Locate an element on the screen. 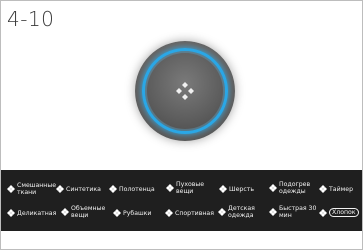 This screenshot has width=363, height=250. program-label: Пуховые вещи is located at coordinates (190, 188).